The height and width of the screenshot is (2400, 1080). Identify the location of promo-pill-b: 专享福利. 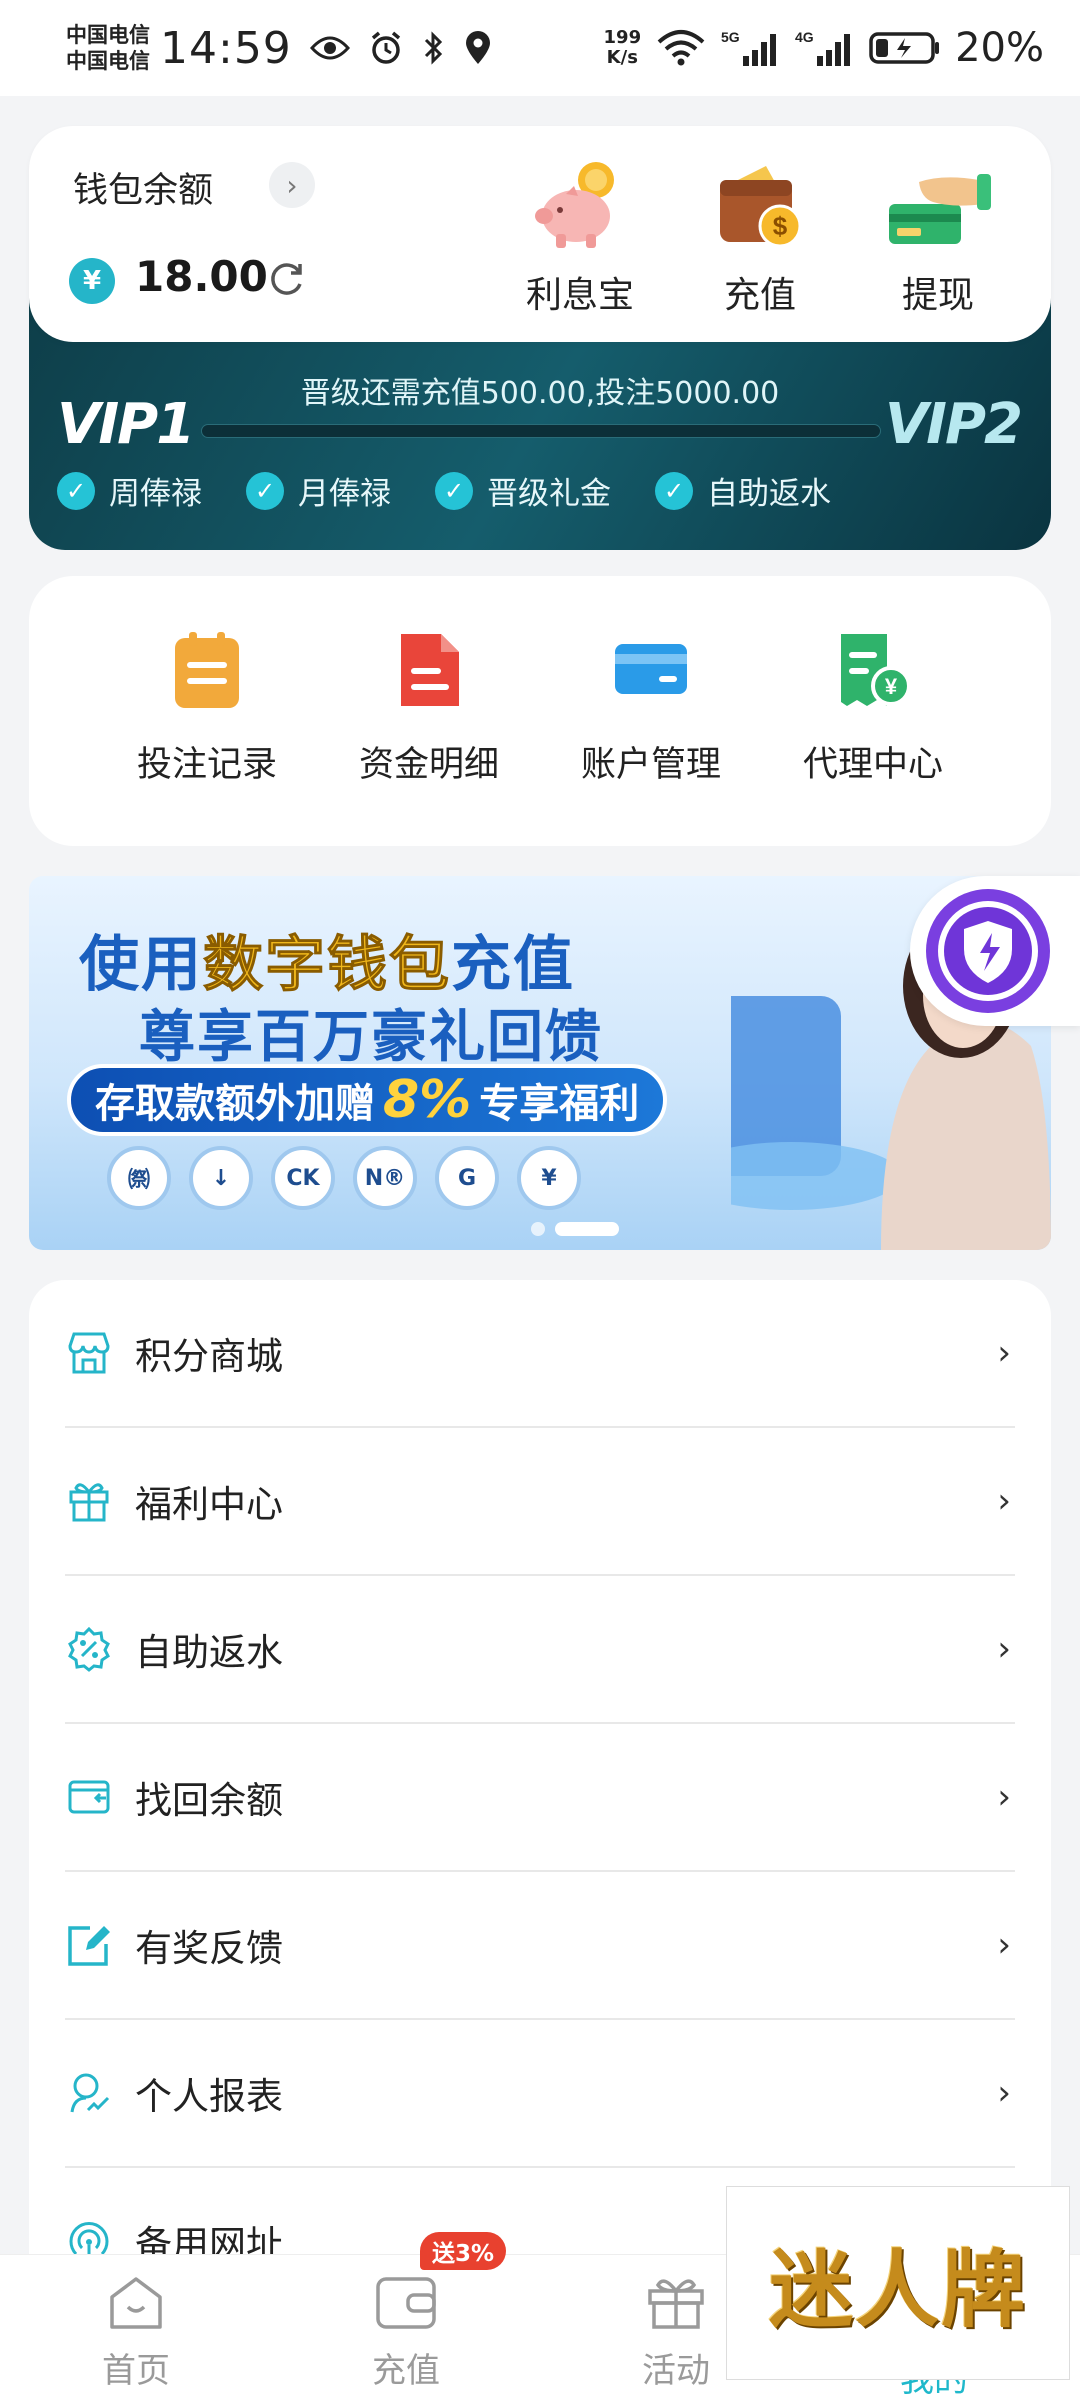
(559, 1104).